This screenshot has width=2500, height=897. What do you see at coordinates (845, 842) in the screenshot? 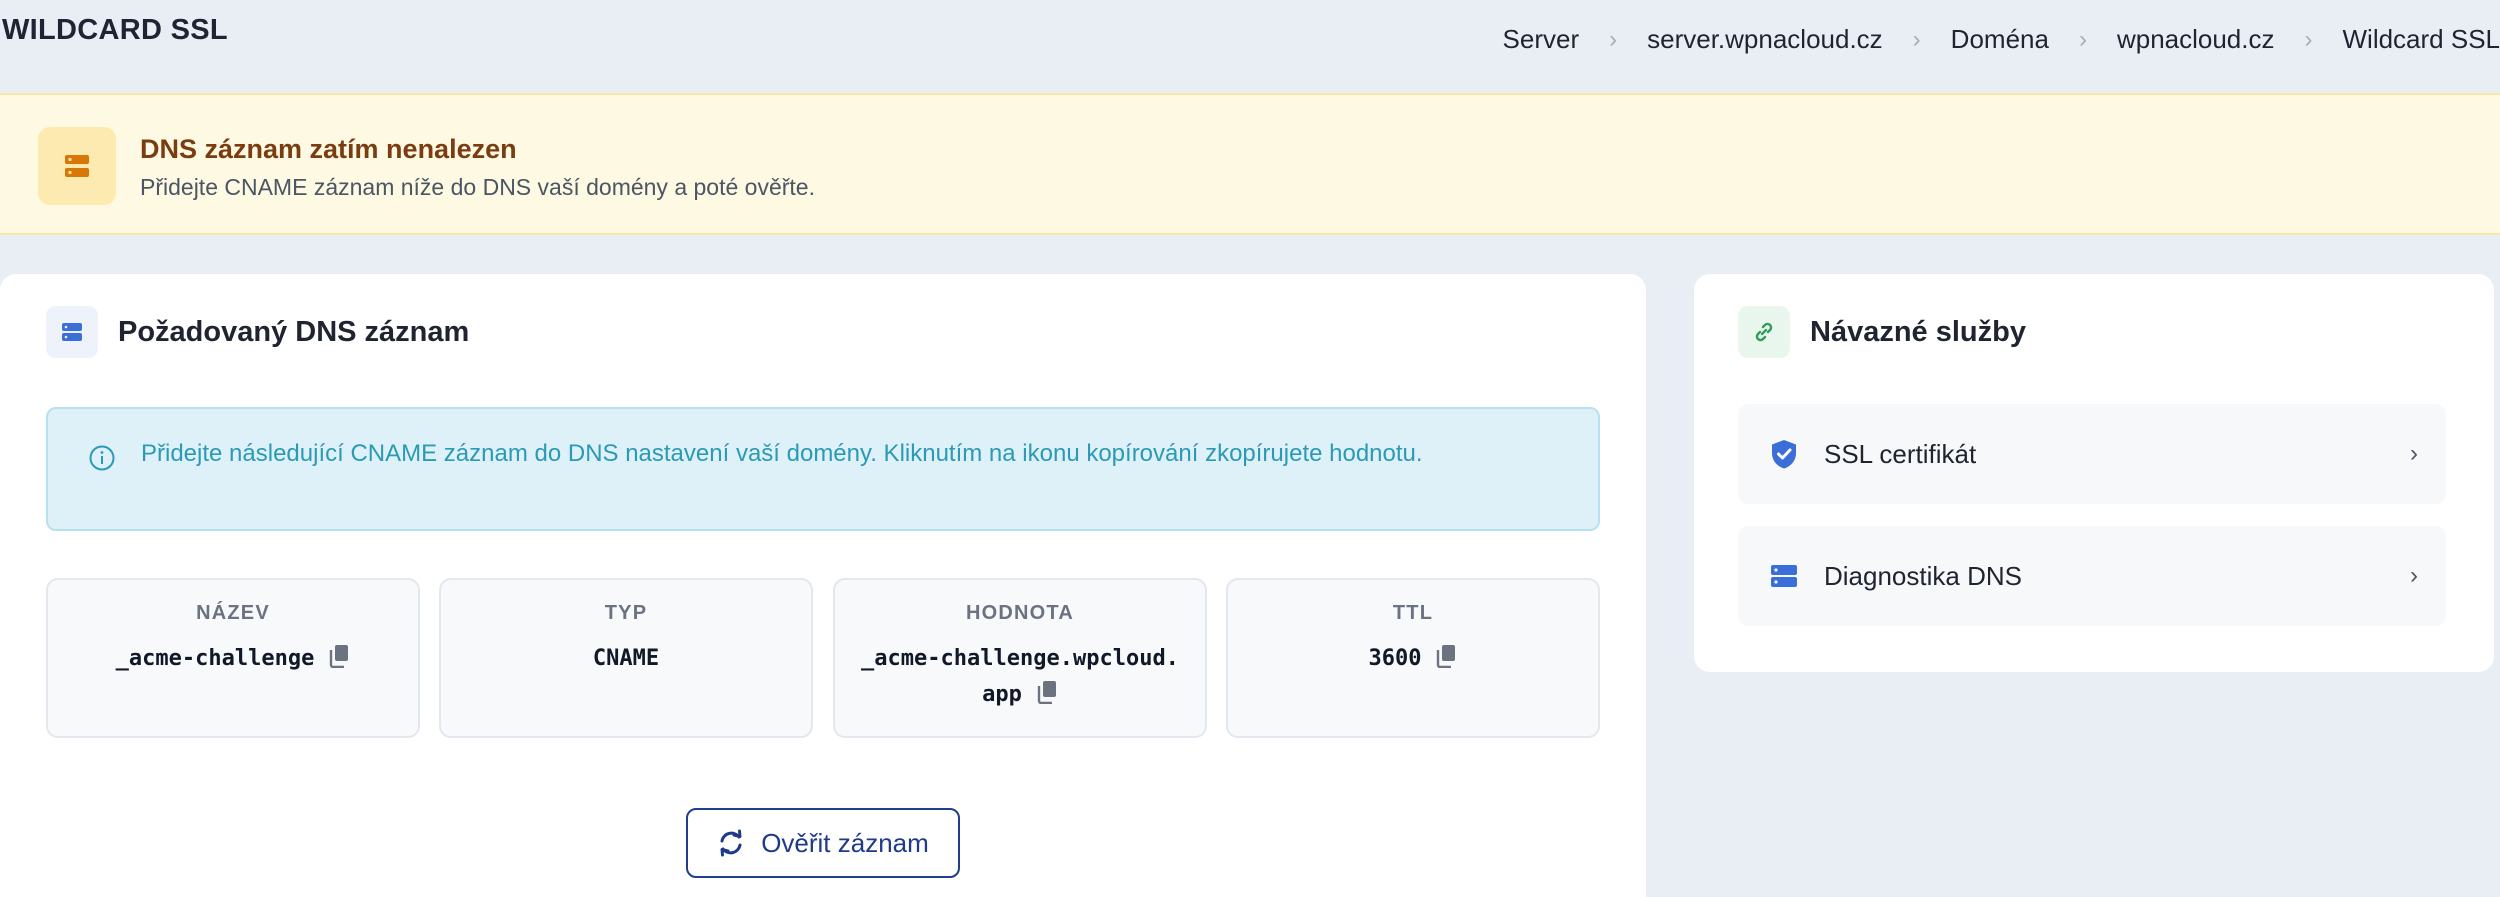
I see `verify-button-label: Ověřit záznam` at bounding box center [845, 842].